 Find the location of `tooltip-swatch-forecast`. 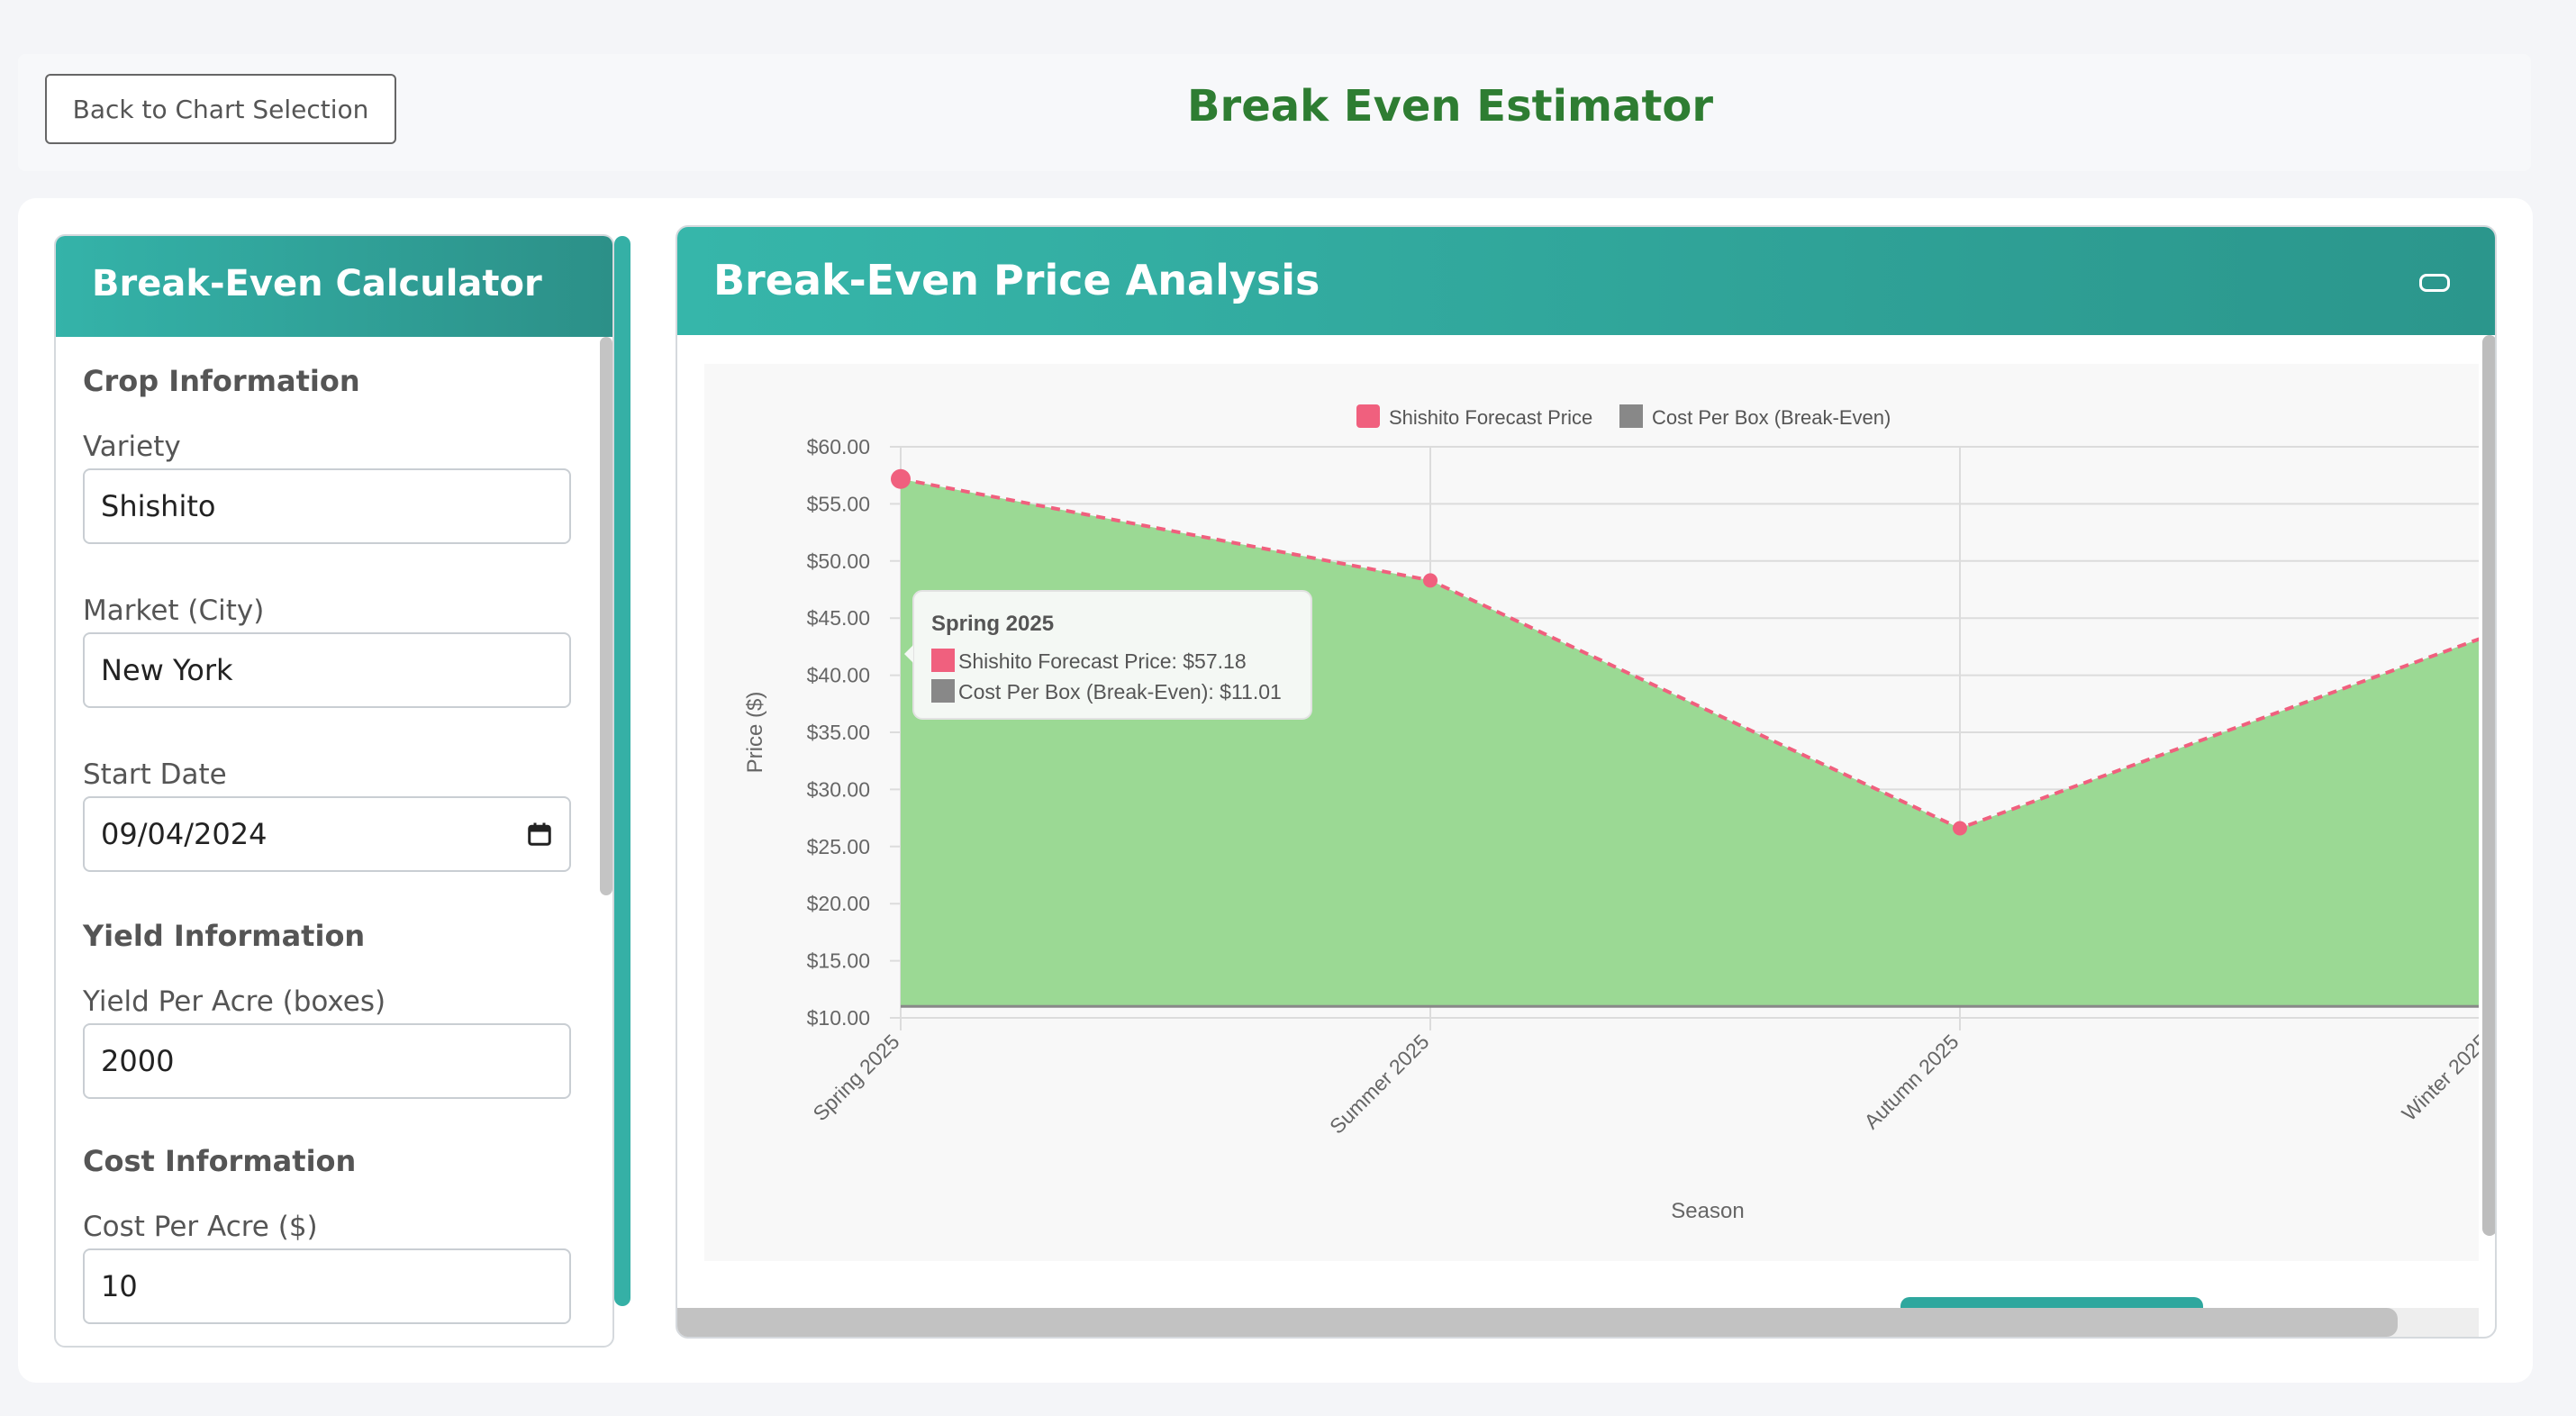

tooltip-swatch-forecast is located at coordinates (943, 660).